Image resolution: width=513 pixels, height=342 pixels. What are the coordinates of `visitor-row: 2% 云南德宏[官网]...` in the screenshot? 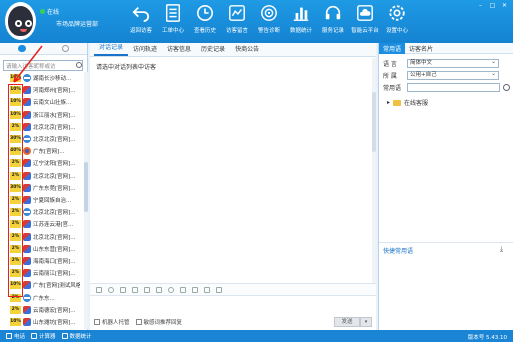 It's located at (40, 310).